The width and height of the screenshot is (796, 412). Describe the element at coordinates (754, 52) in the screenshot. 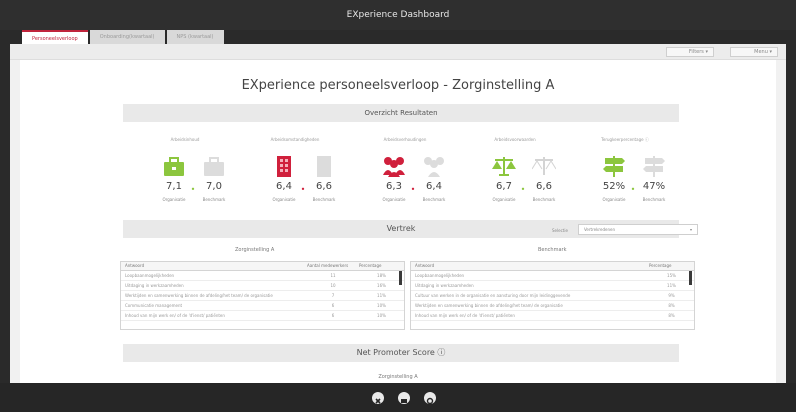

I see `menu-button: Menu ▾` at that location.